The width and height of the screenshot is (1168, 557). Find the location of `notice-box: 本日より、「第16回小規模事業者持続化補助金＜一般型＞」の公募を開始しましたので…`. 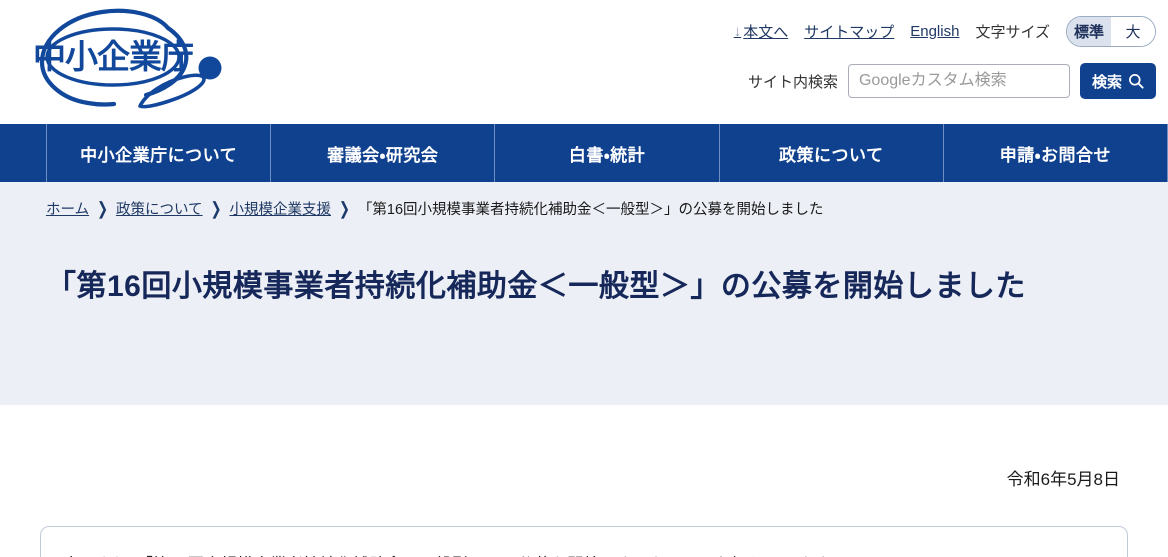

notice-box: 本日より、「第16回小規模事業者持続化補助金＜一般型＞」の公募を開始しましたので… is located at coordinates (584, 541).